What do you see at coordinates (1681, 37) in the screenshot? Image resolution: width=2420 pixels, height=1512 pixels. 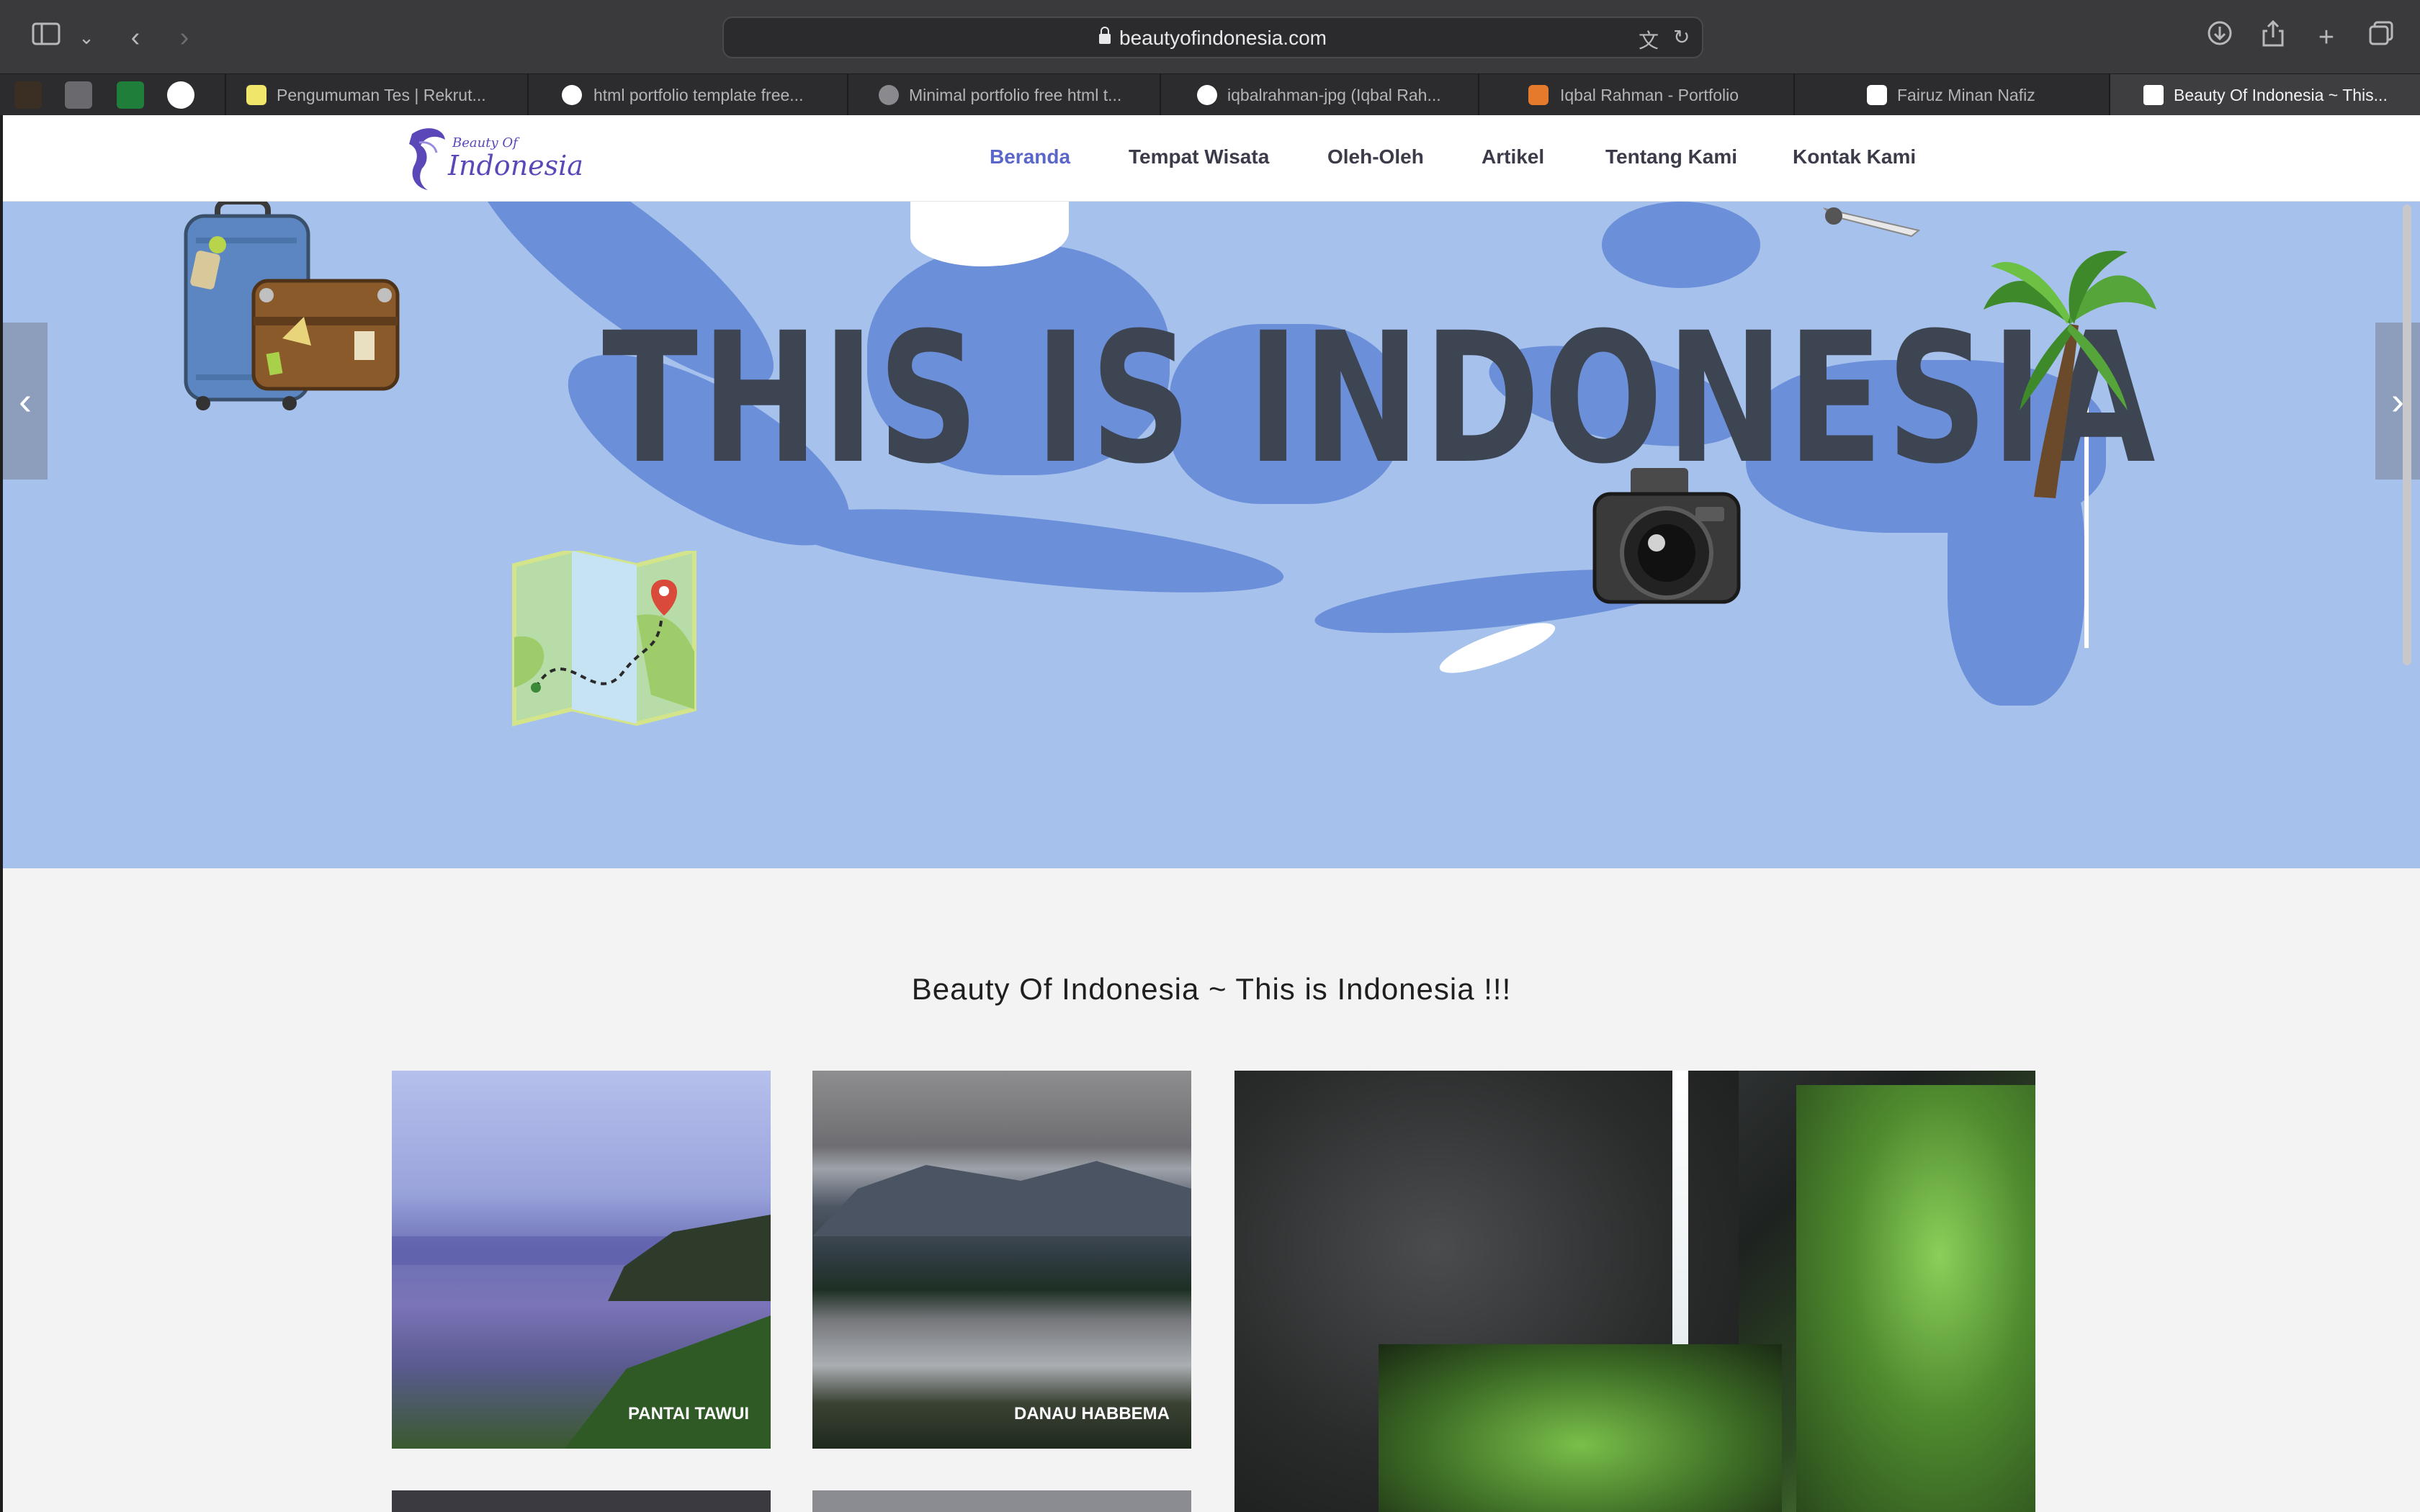 I see `reload-icon: ↻` at bounding box center [1681, 37].